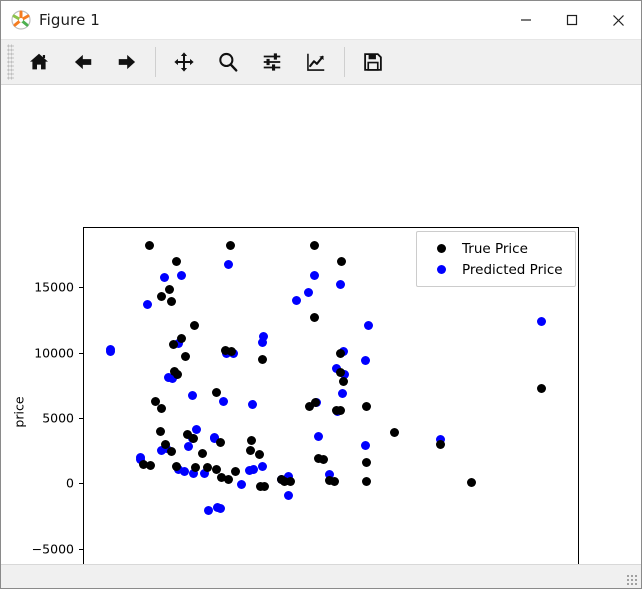  I want to click on legend-label: Predicted Price, so click(512, 269).